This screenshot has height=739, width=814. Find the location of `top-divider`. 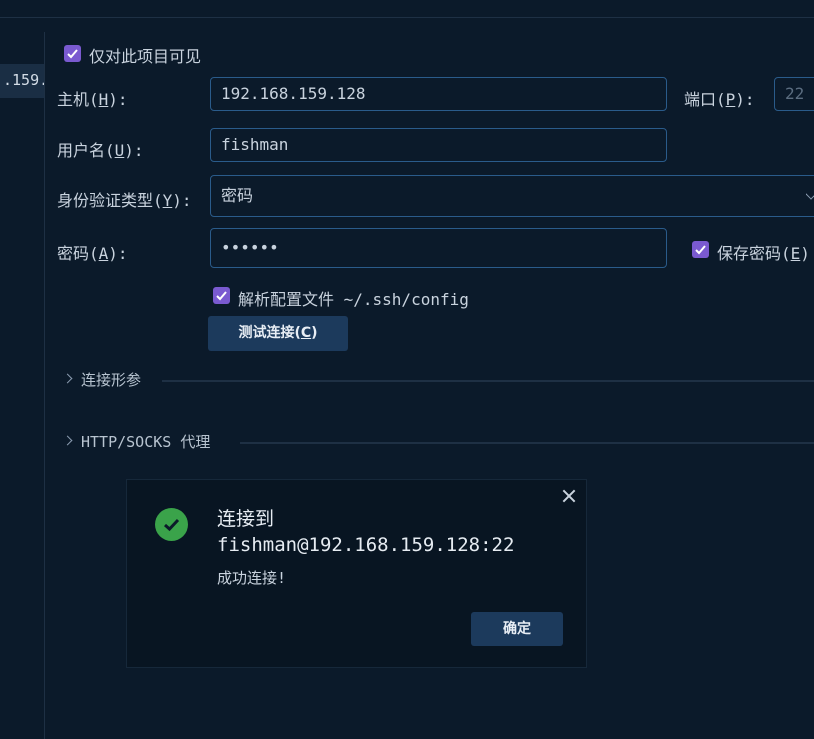

top-divider is located at coordinates (407, 17).